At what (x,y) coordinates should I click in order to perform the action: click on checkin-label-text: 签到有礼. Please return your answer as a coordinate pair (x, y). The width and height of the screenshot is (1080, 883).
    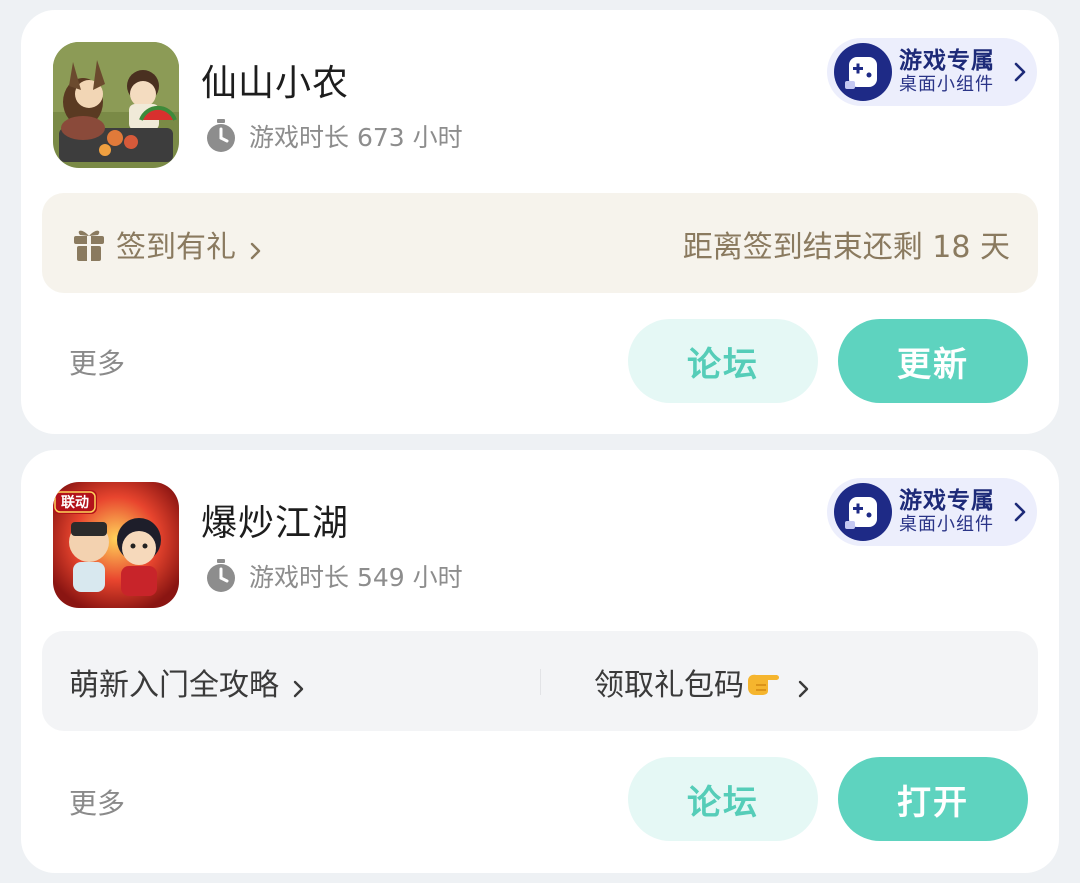
    Looking at the image, I should click on (176, 247).